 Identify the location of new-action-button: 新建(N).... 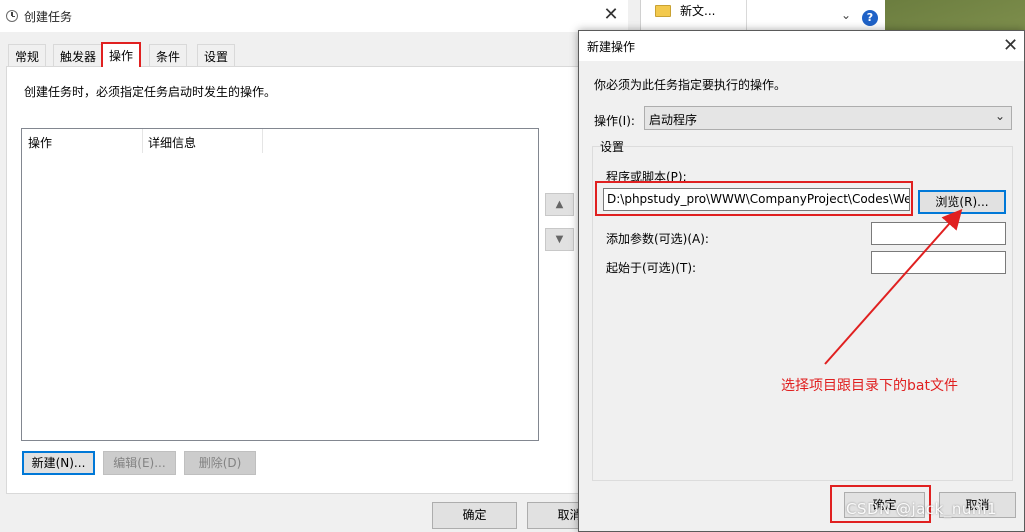
(58, 463).